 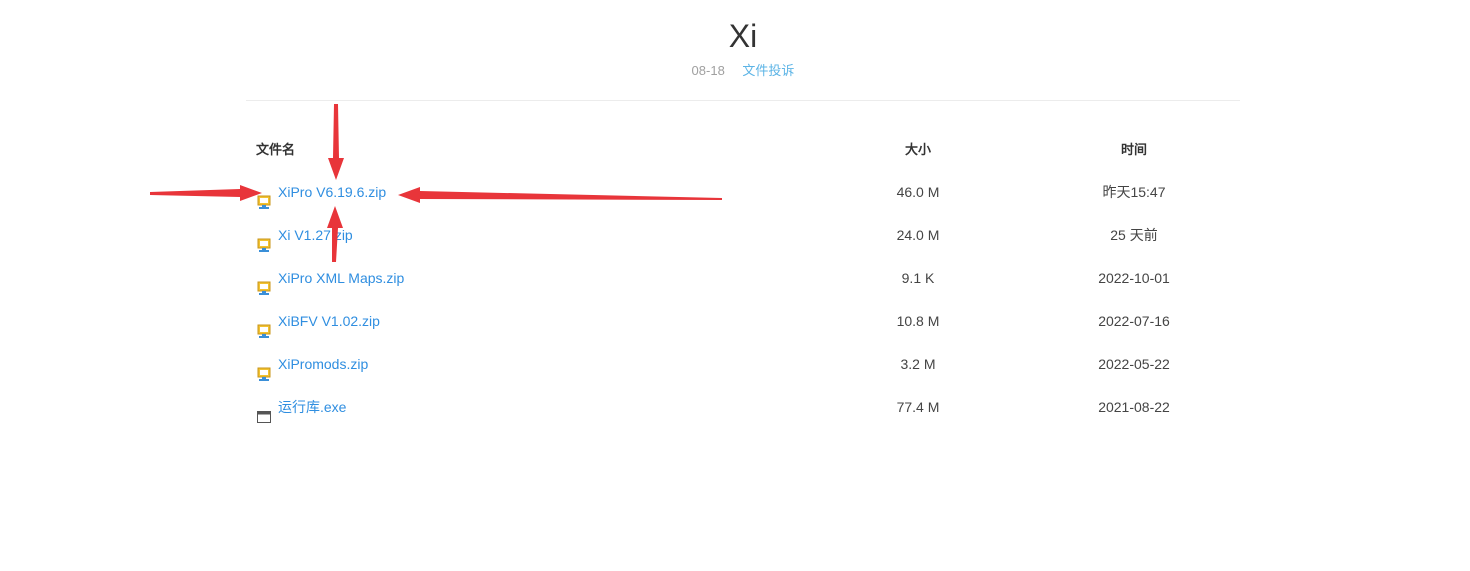 What do you see at coordinates (264, 411) in the screenshot?
I see `exe-window-icon` at bounding box center [264, 411].